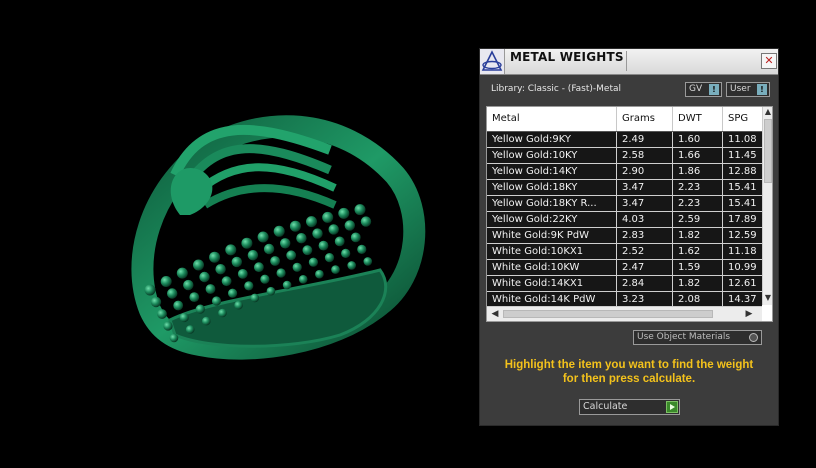  I want to click on title-bar: METAL WEIGHTS ✕, so click(629, 62).